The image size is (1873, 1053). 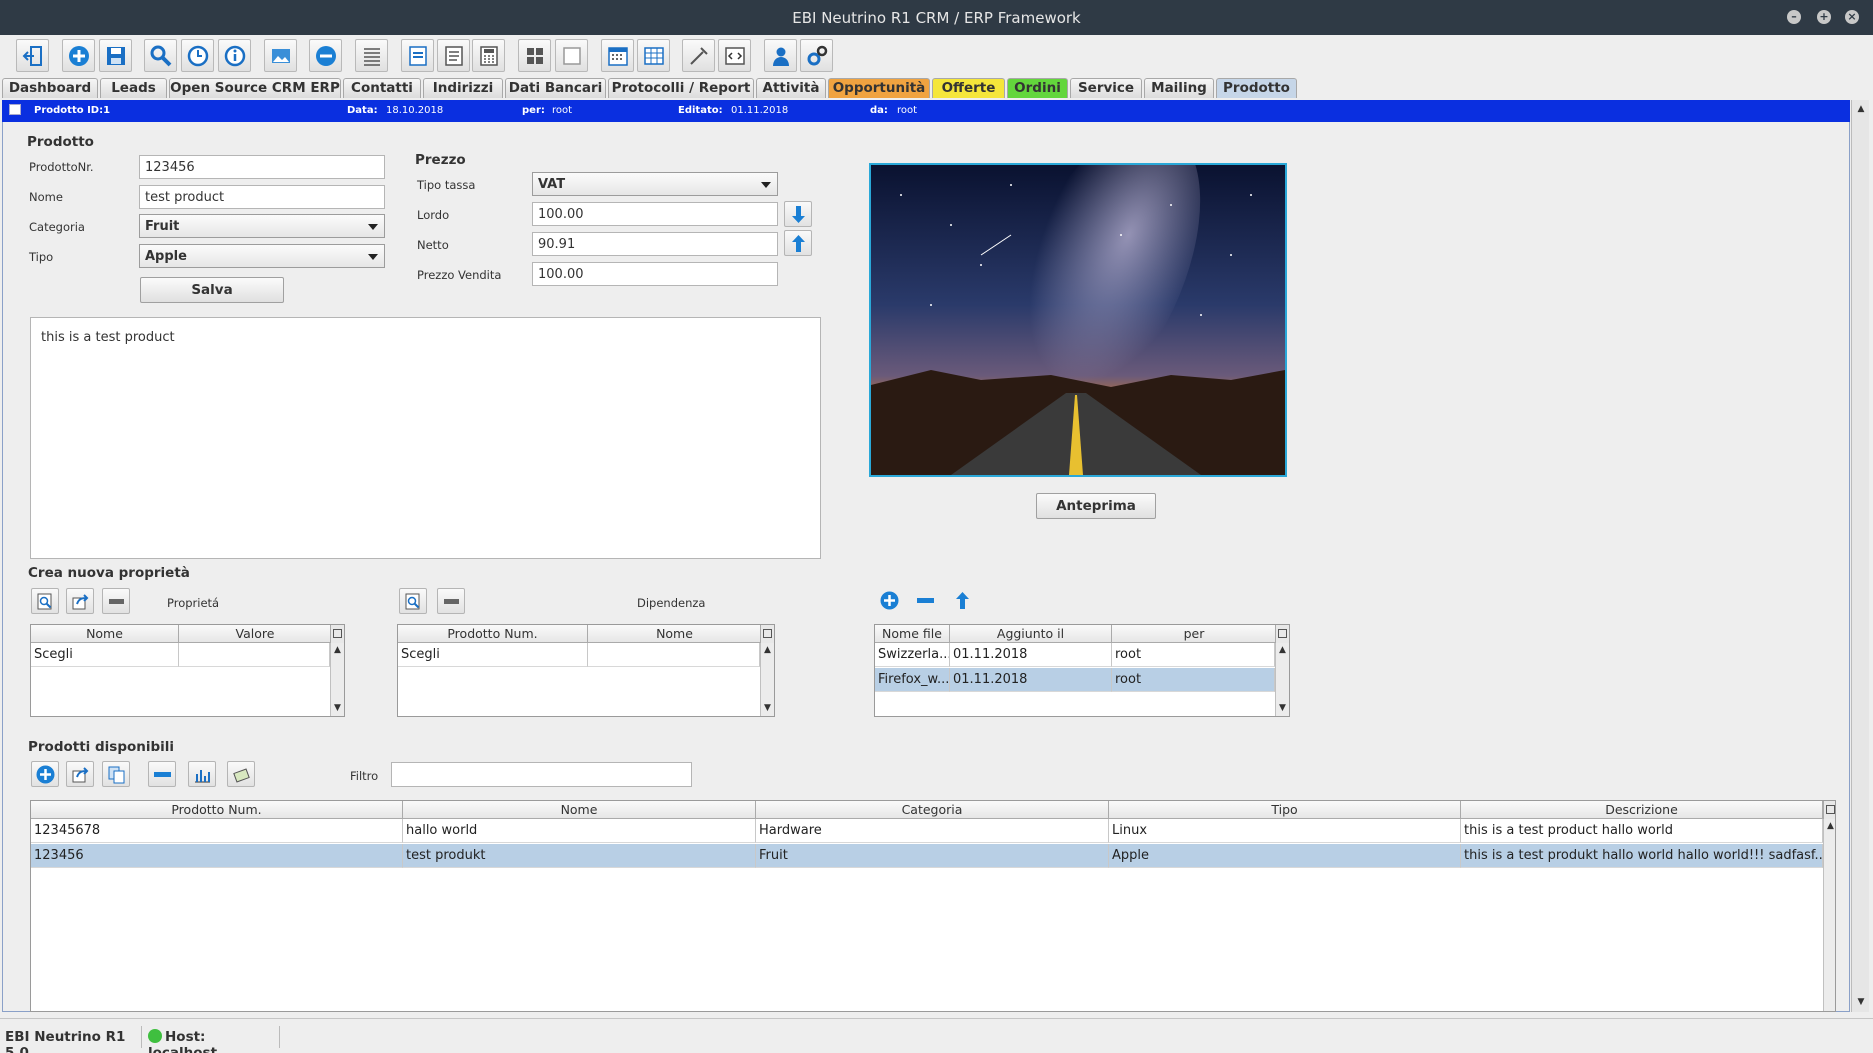 I want to click on new-button, so click(x=78, y=55).